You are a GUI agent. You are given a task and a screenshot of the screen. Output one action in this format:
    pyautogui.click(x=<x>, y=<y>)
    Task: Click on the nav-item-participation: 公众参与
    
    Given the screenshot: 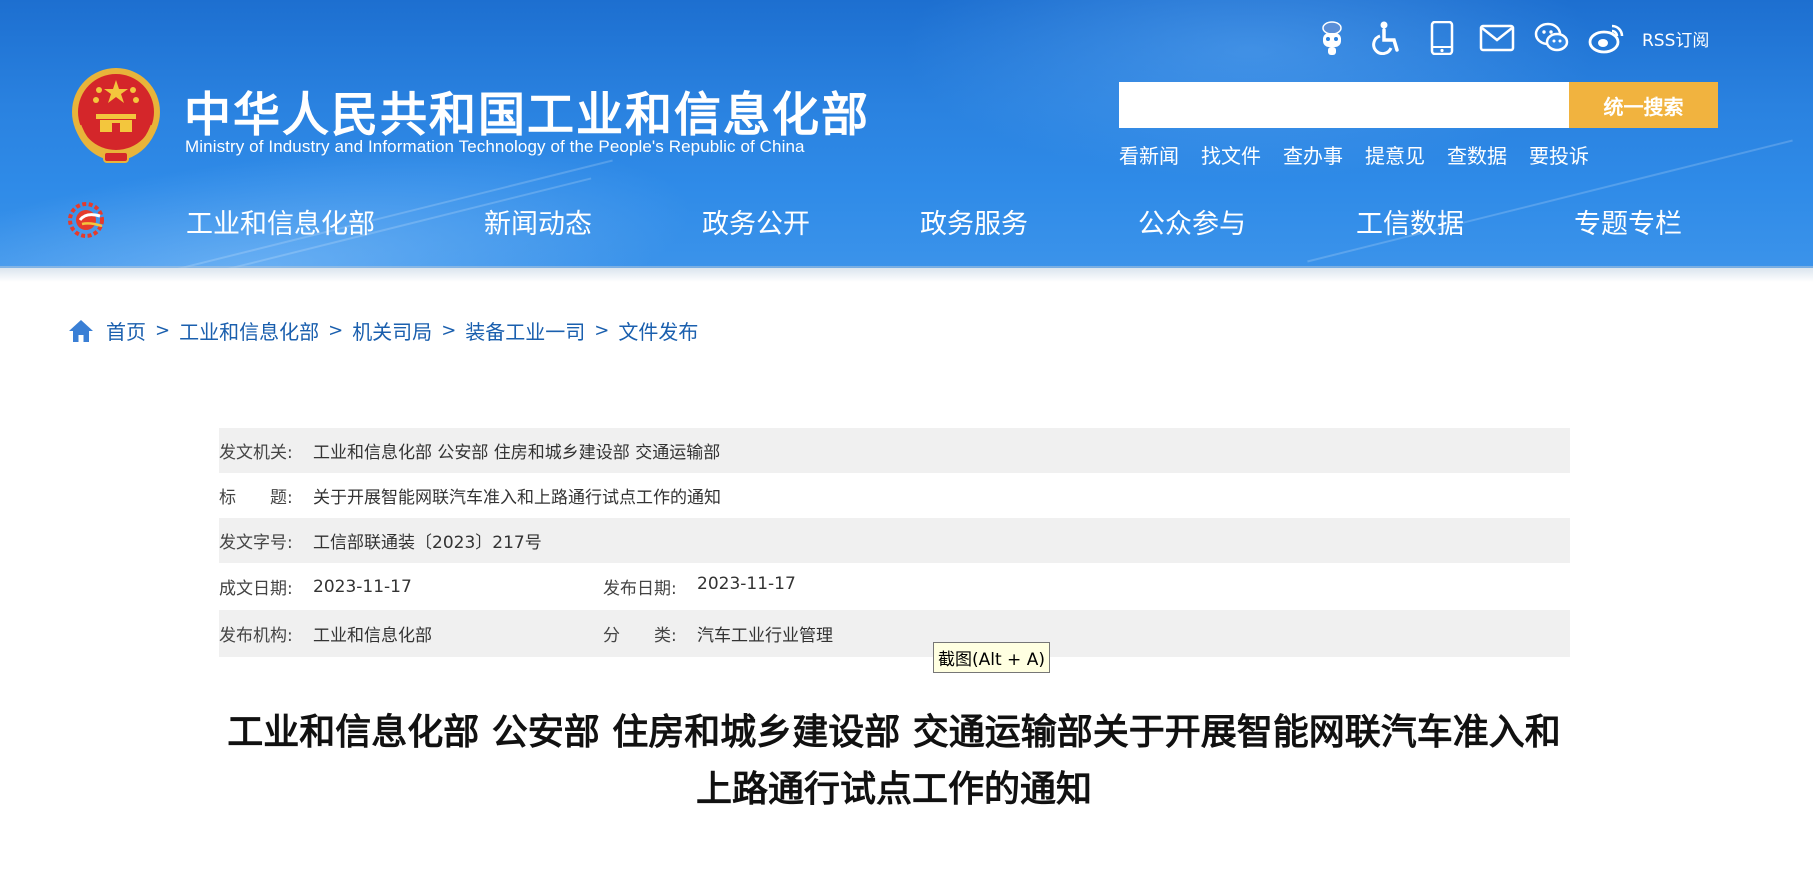 What is the action you would take?
    pyautogui.click(x=1192, y=221)
    